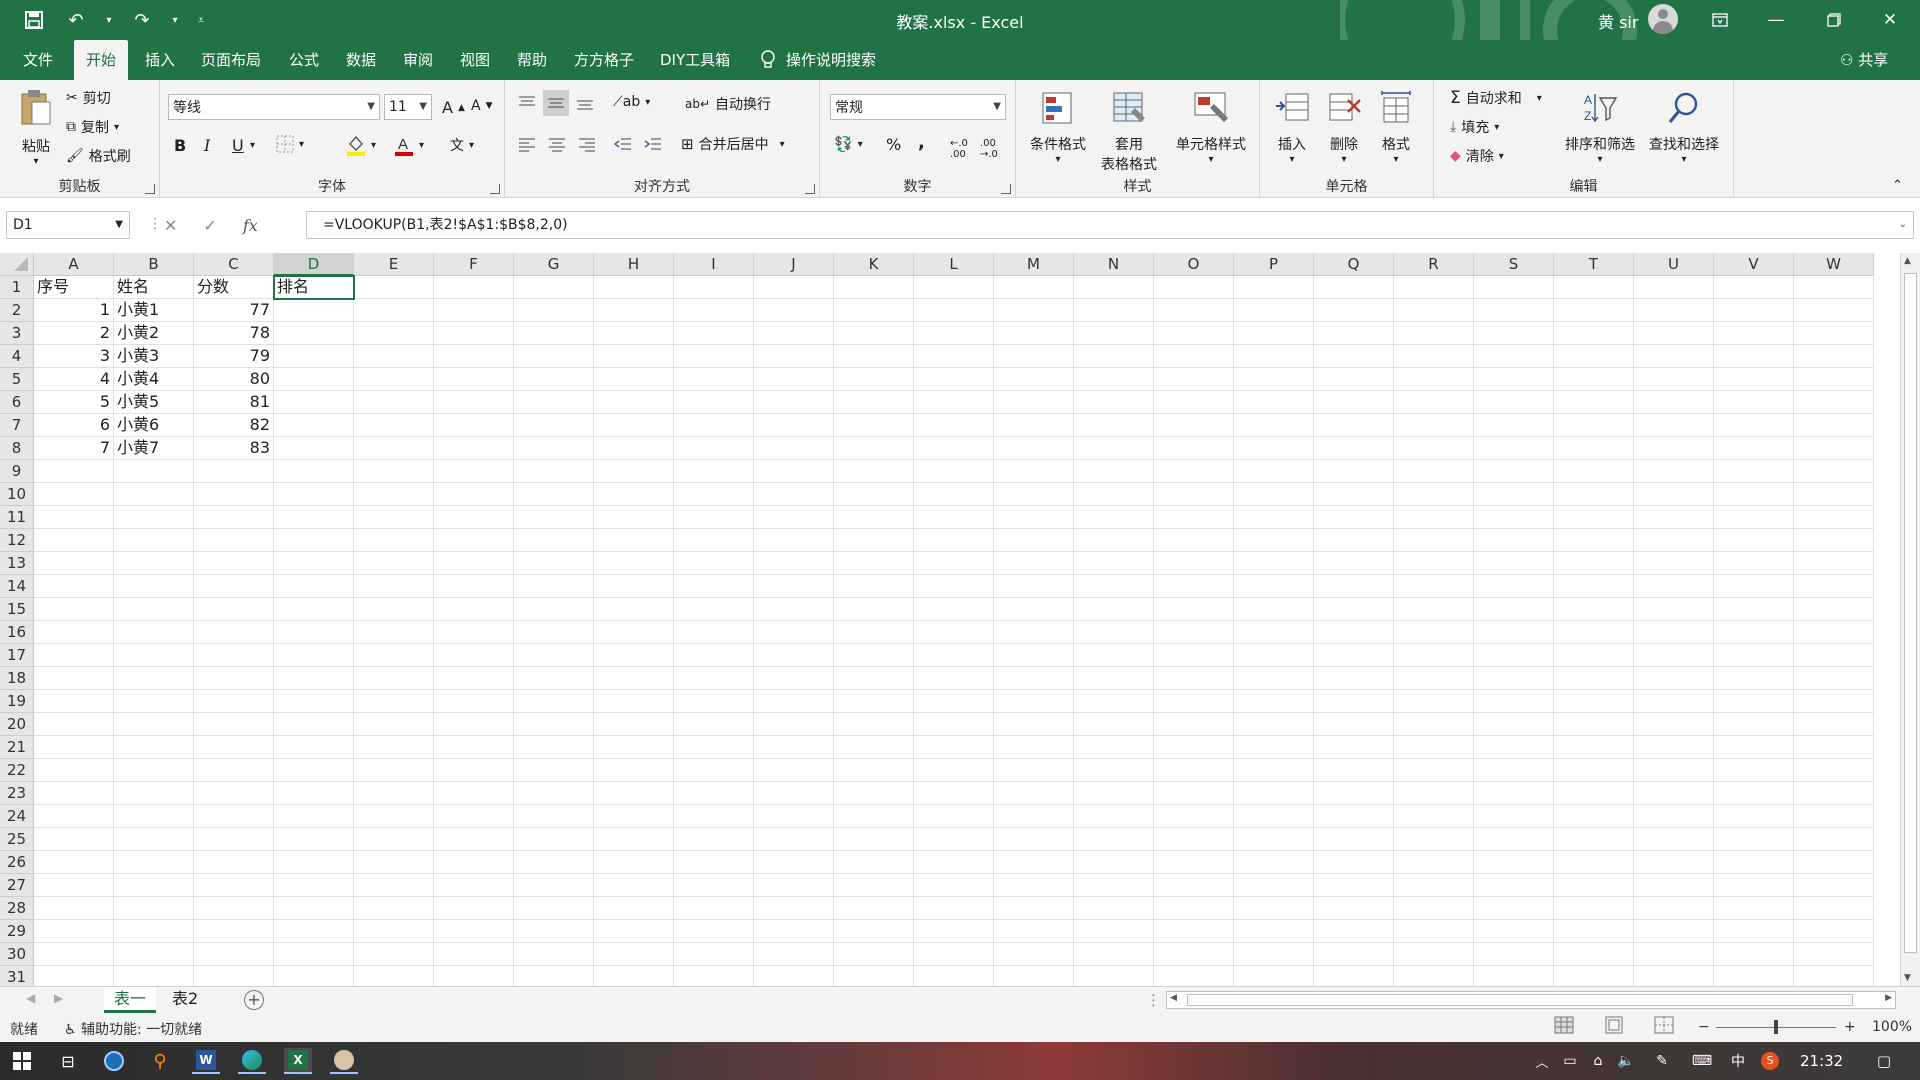  Describe the element at coordinates (234, 954) in the screenshot. I see `cell-c30` at that location.